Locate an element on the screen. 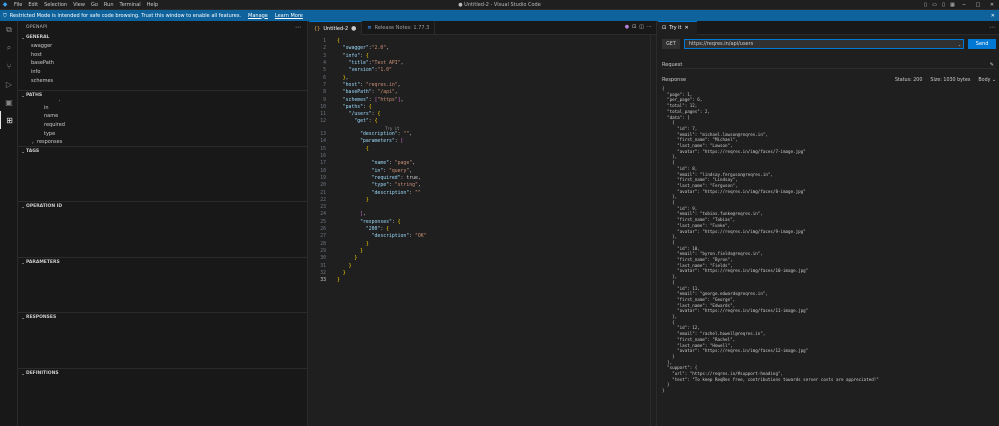 This screenshot has height=426, width=999. line-text: "schemes": ["https"], is located at coordinates (373, 100).